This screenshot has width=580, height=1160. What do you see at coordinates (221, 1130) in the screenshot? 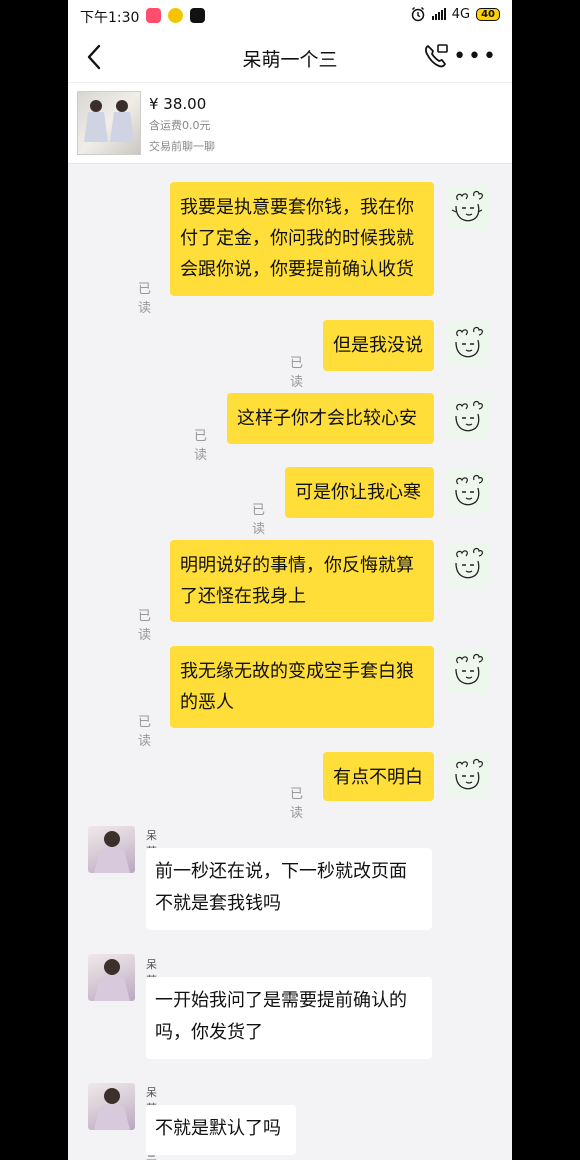
I see `contact-message-bubble: 不就是默认了吗` at bounding box center [221, 1130].